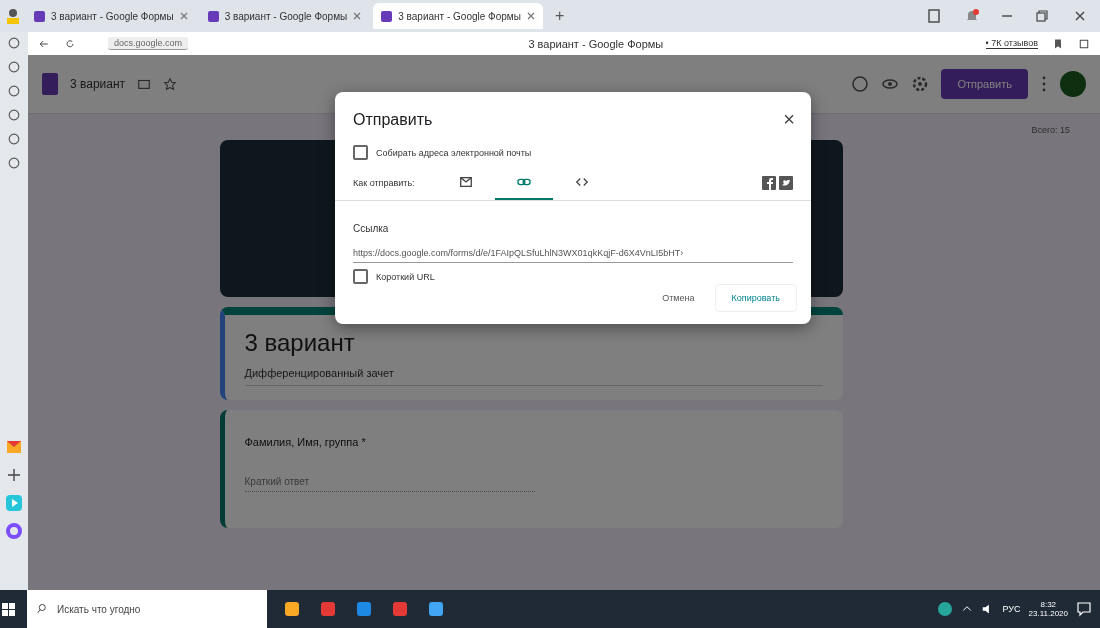 This screenshot has width=1100, height=628. Describe the element at coordinates (148, 43) in the screenshot. I see `address-bar: docs.google.com` at that location.